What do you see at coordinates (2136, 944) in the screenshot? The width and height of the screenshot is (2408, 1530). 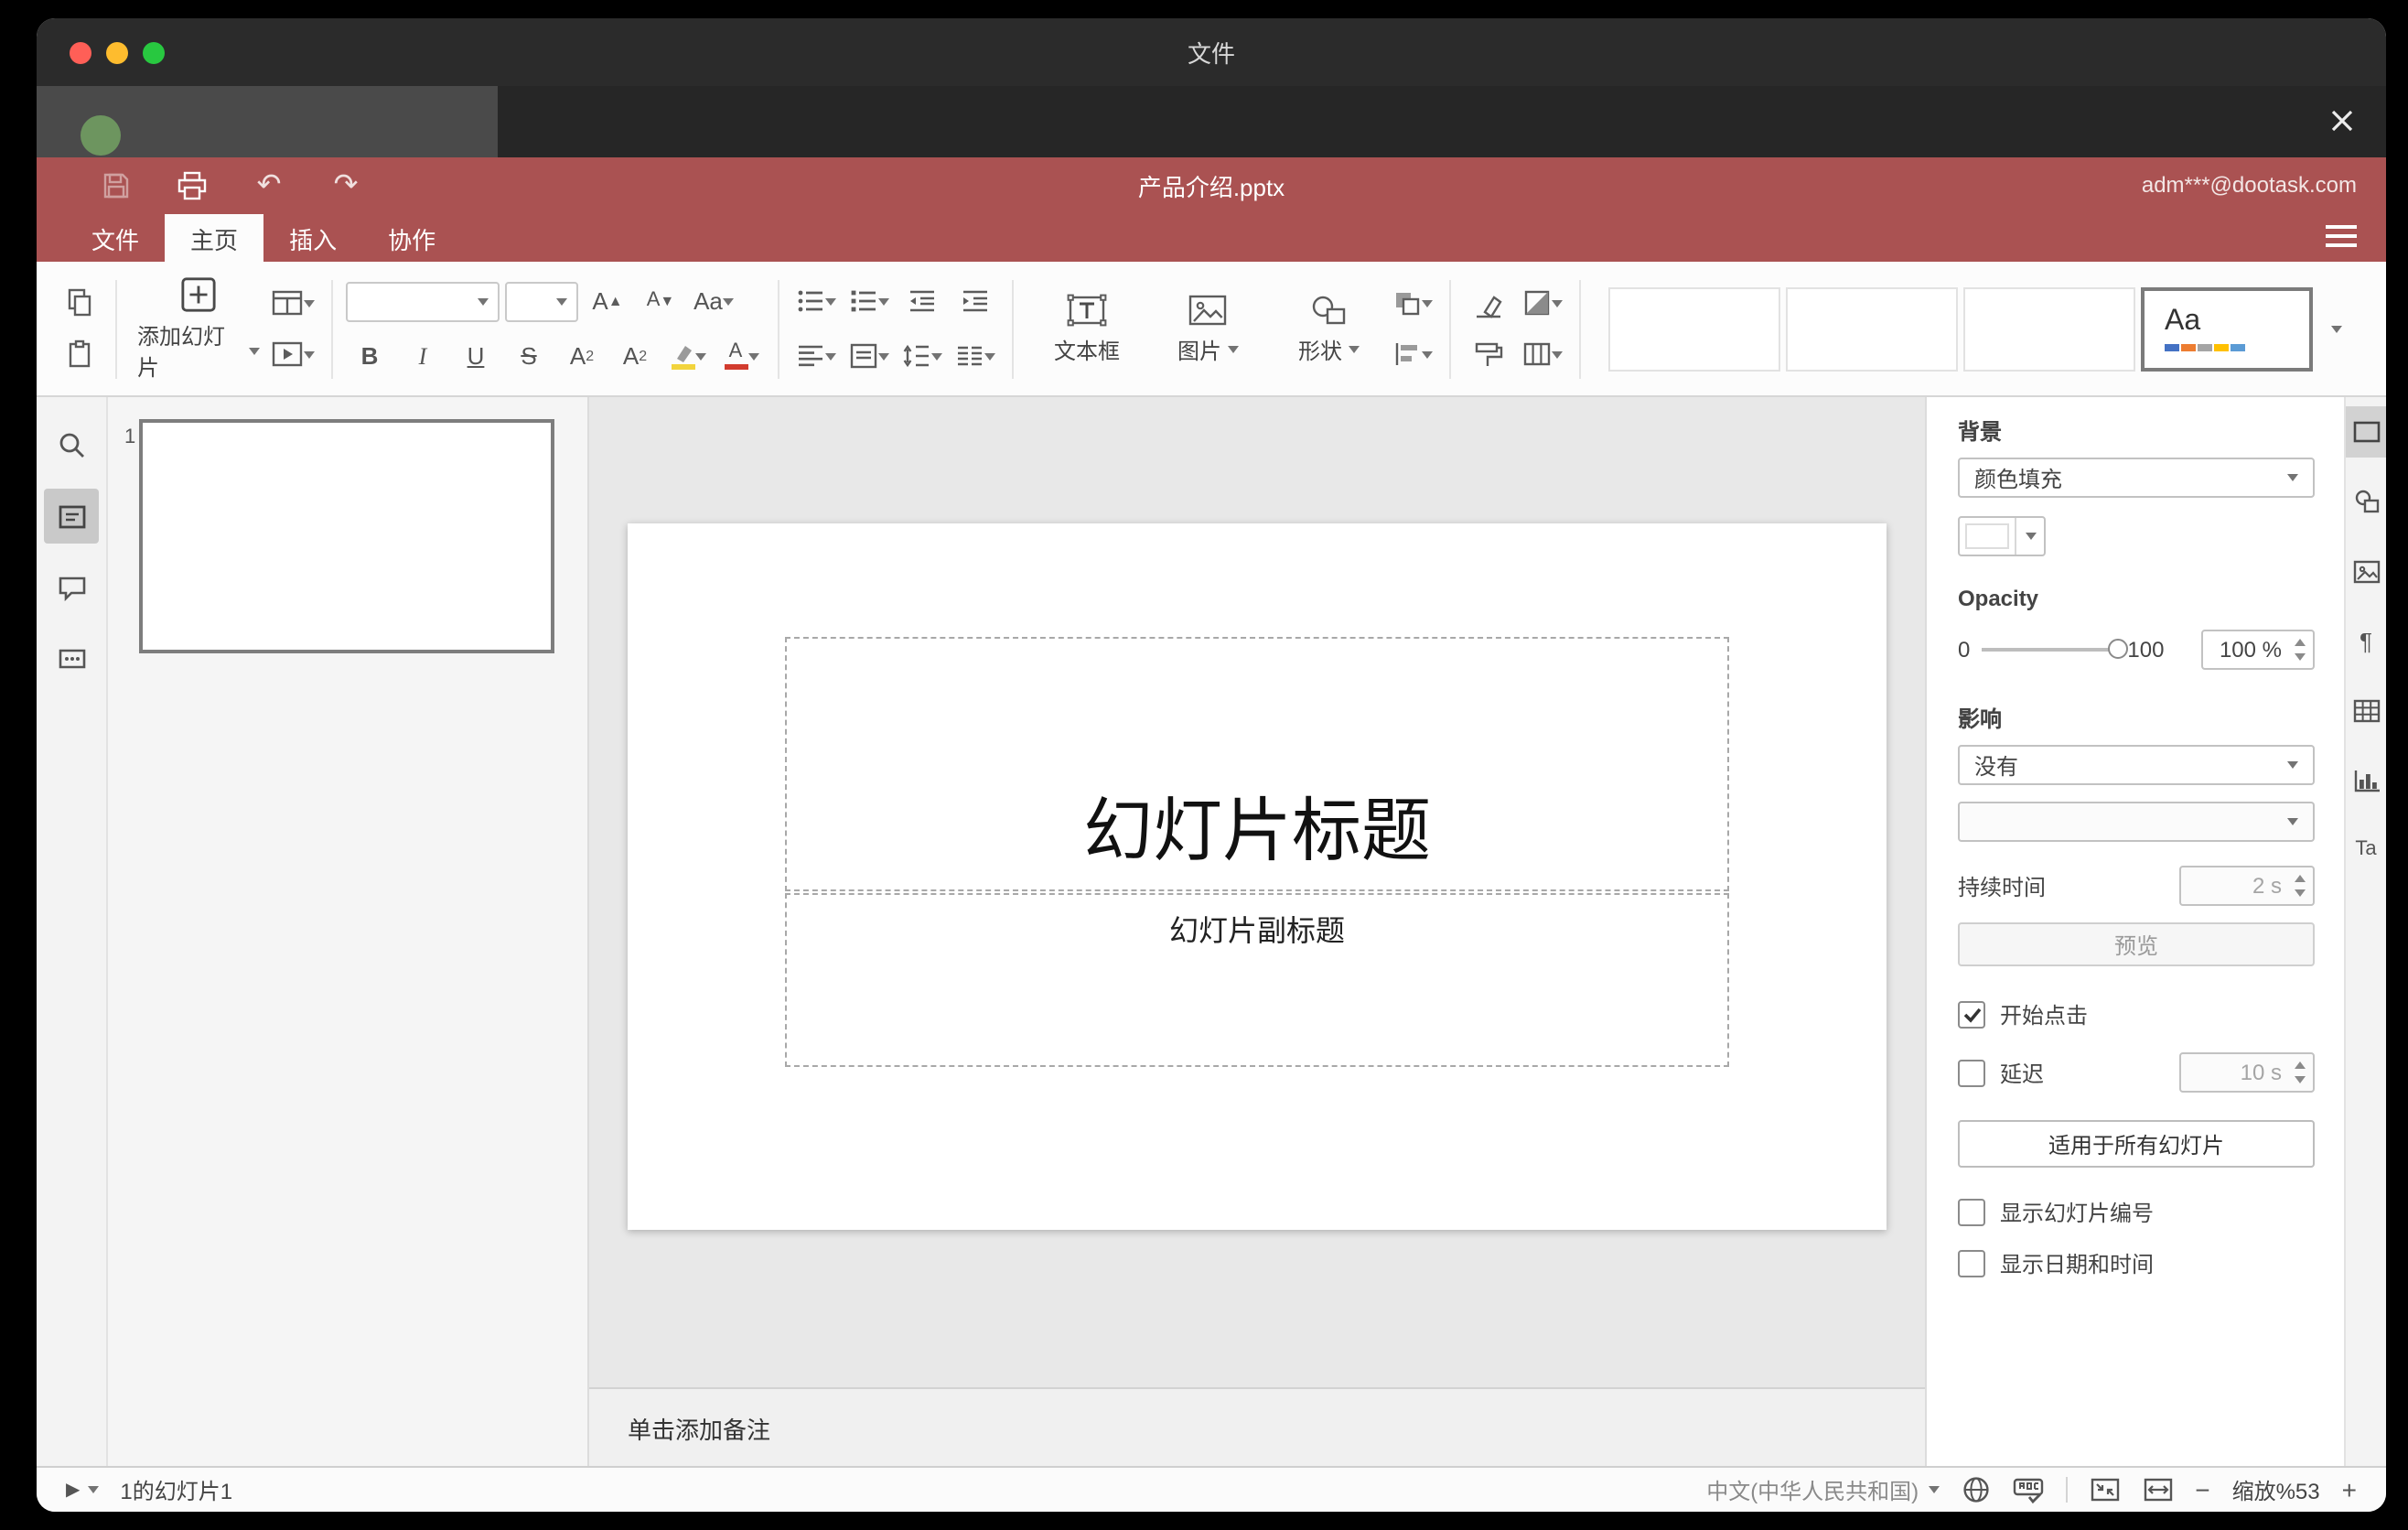 I see `preview-button: 预览` at bounding box center [2136, 944].